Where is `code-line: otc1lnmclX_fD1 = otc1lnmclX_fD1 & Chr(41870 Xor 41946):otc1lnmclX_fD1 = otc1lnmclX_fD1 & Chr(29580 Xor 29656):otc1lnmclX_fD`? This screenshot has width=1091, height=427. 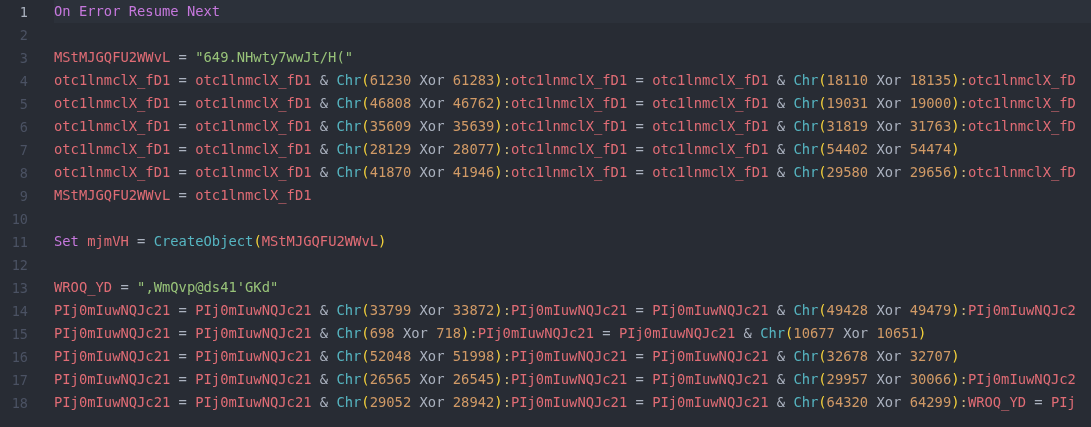 code-line: otc1lnmclX_fD1 = otc1lnmclX_fD1 & Chr(41870 Xor 41946):otc1lnmclX_fD1 = otc1lnmclX_fD1 & Chr(29580 Xor 29656):otc1lnmclX_fD is located at coordinates (565, 173).